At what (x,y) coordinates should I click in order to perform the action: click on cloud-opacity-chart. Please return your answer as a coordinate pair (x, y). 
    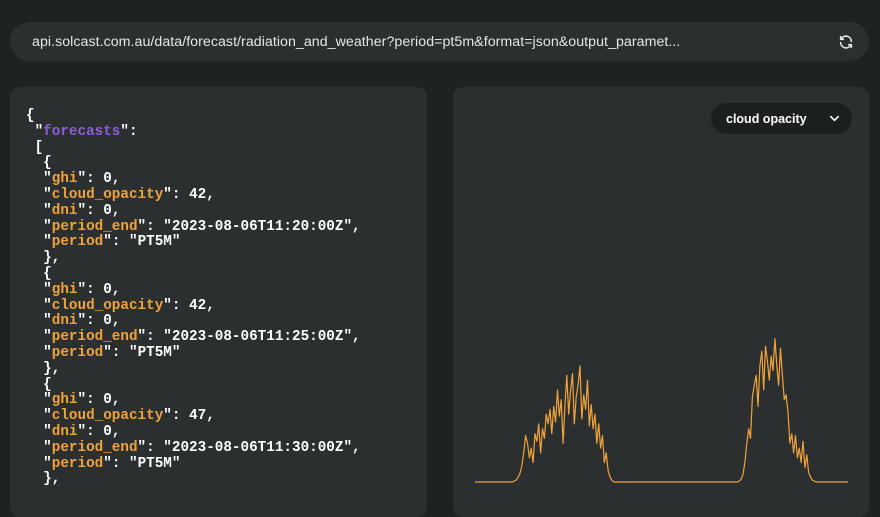
    Looking at the image, I should click on (661, 410).